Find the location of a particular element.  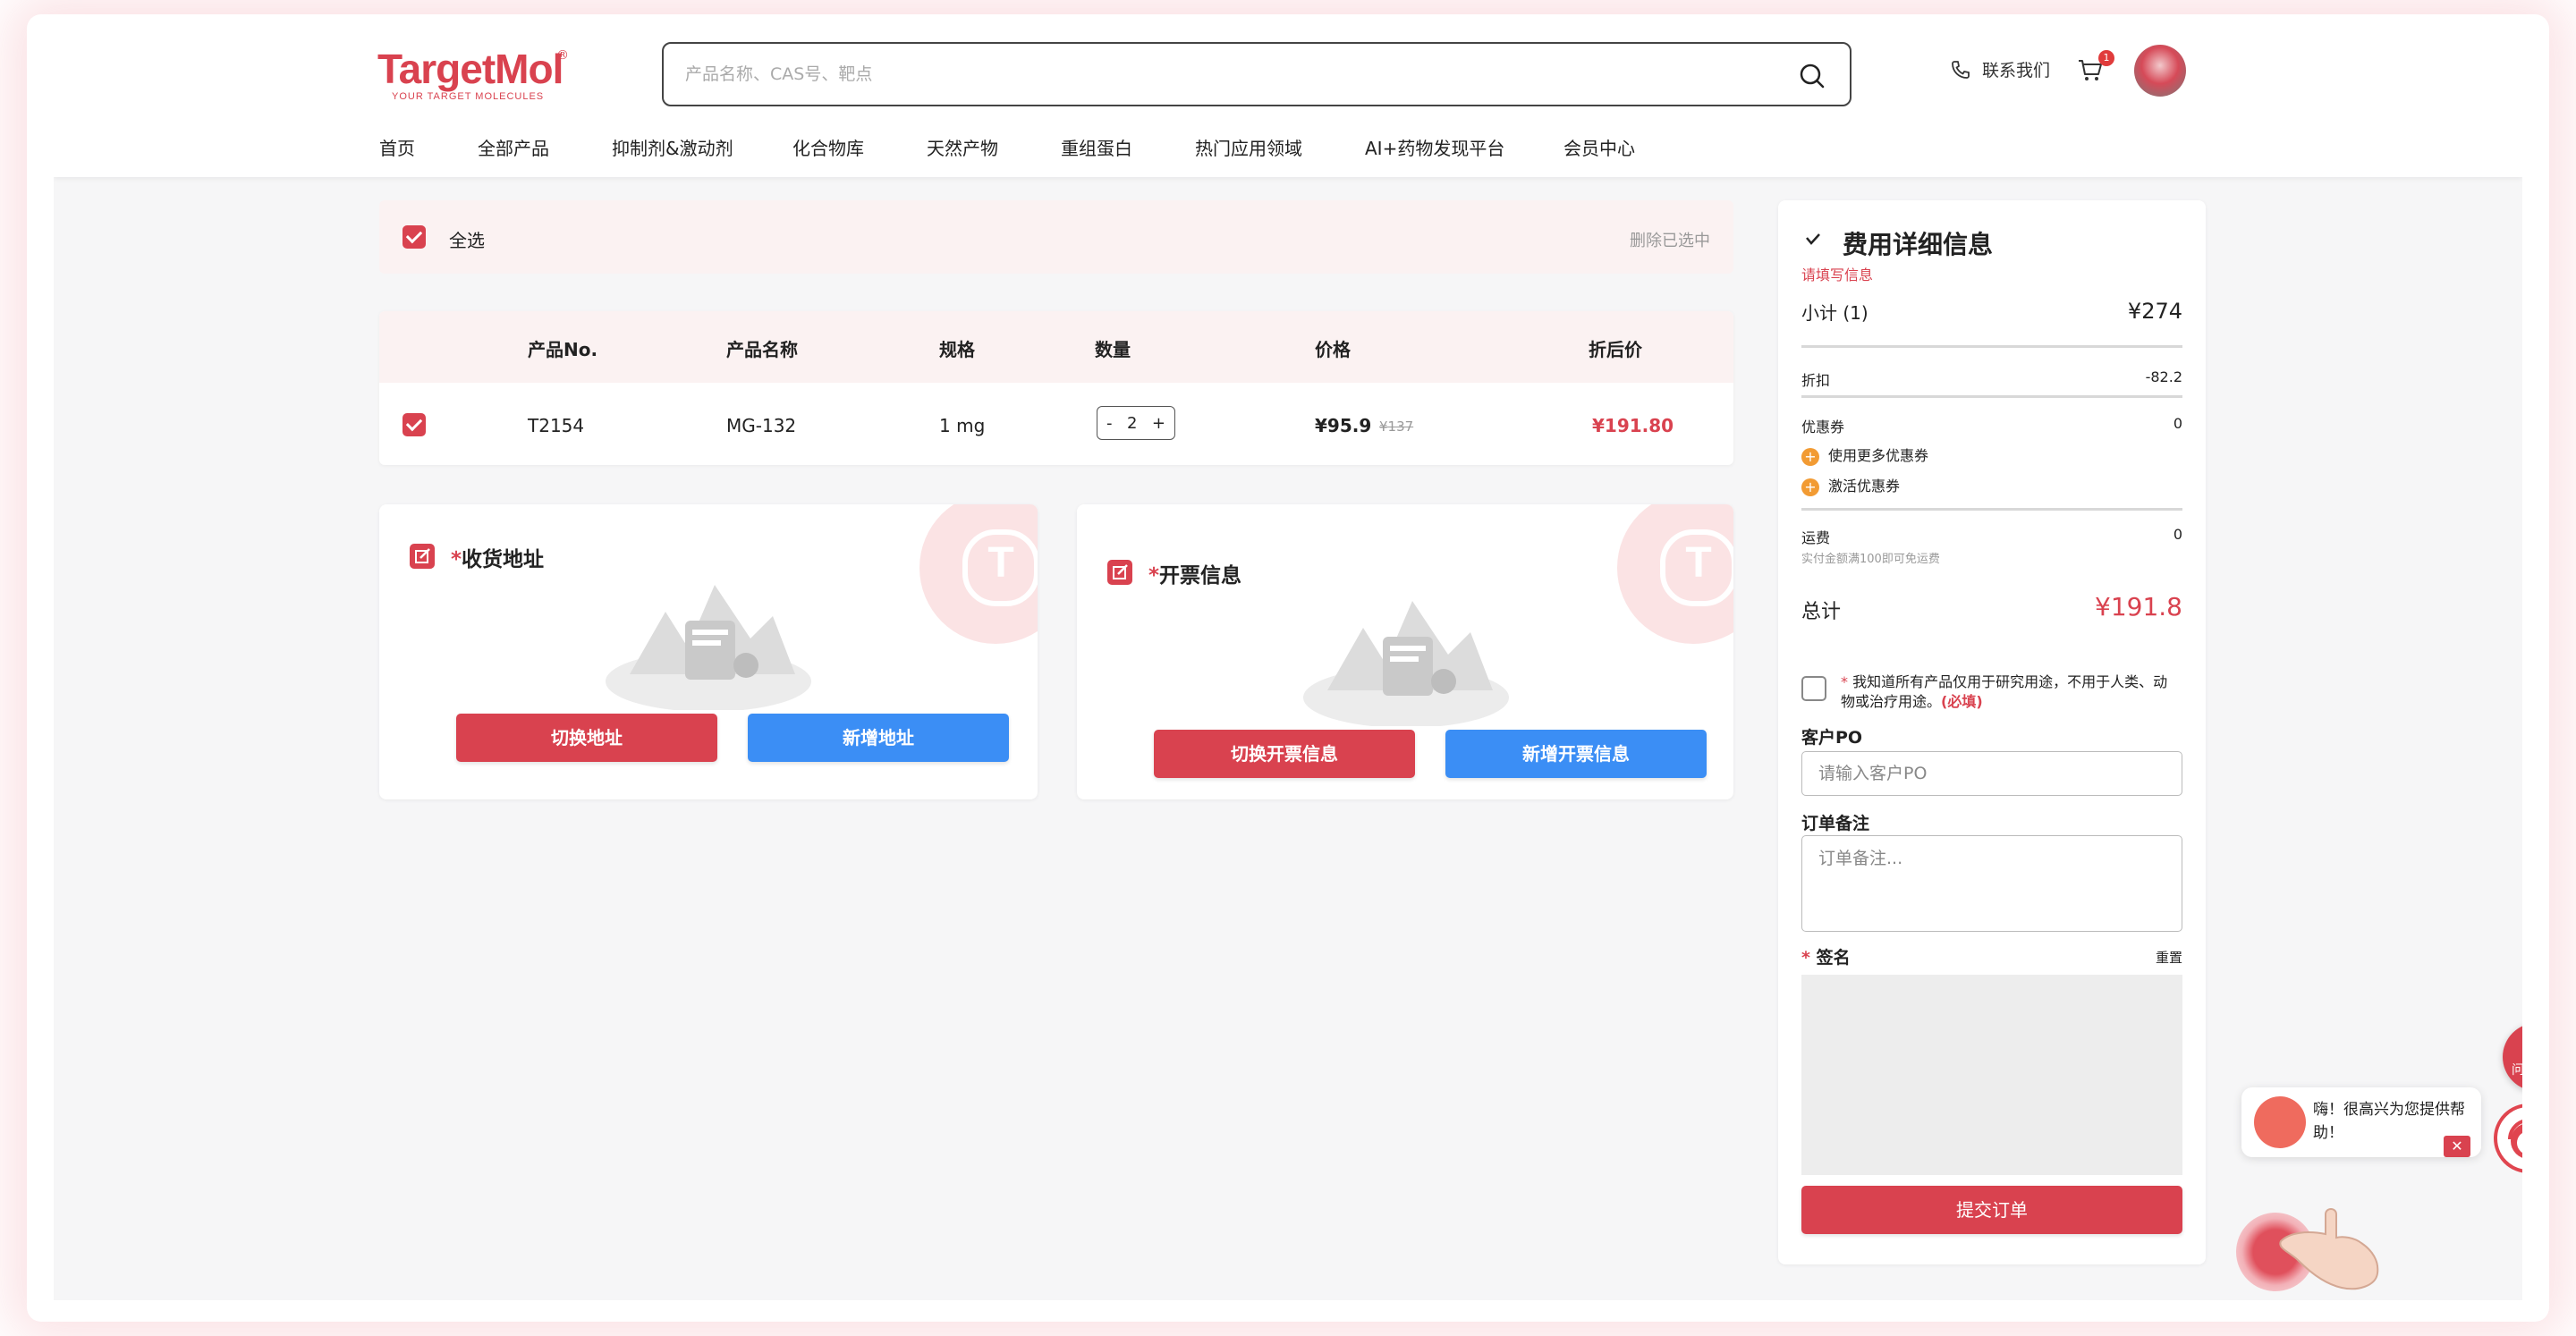

registered-mark: ® is located at coordinates (562, 56).